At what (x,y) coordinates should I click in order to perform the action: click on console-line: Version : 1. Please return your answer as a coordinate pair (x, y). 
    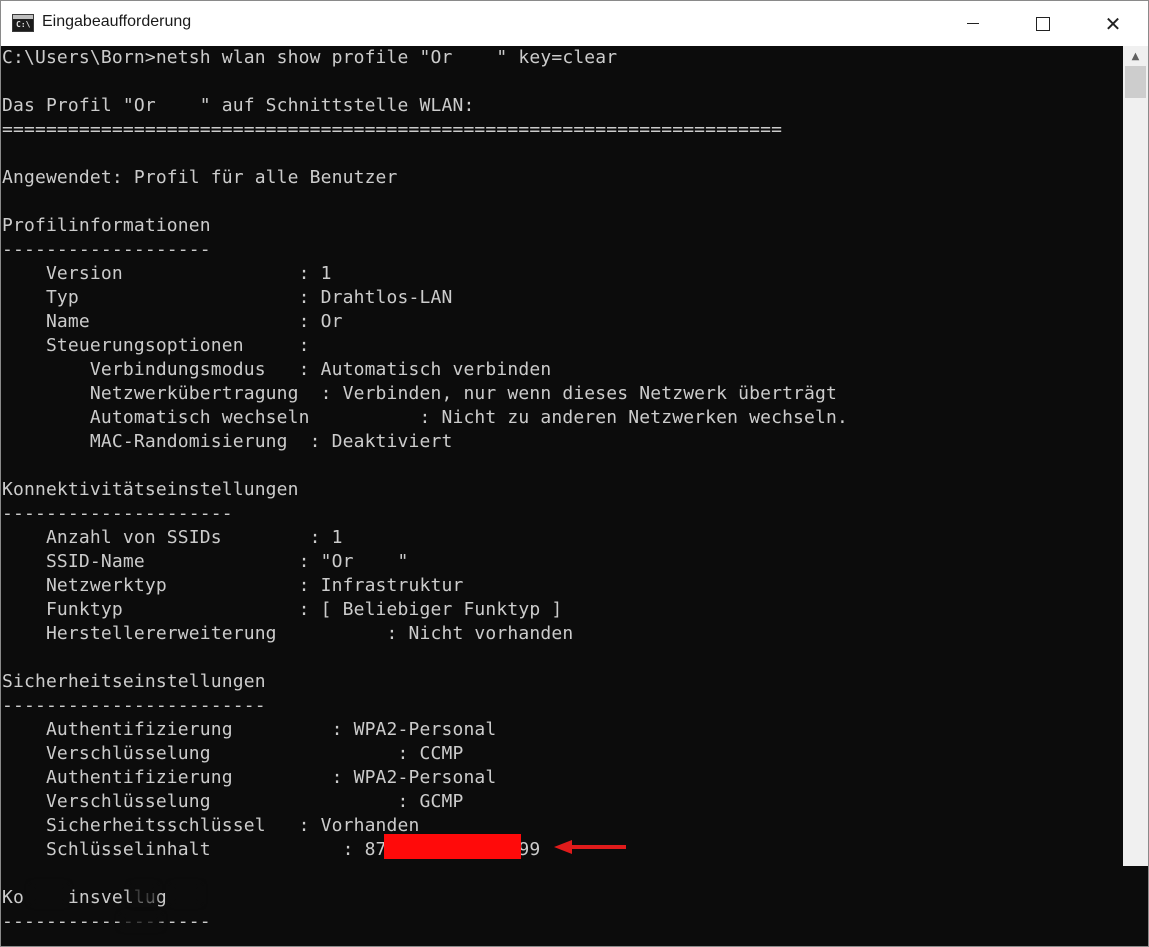
    Looking at the image, I should click on (167, 273).